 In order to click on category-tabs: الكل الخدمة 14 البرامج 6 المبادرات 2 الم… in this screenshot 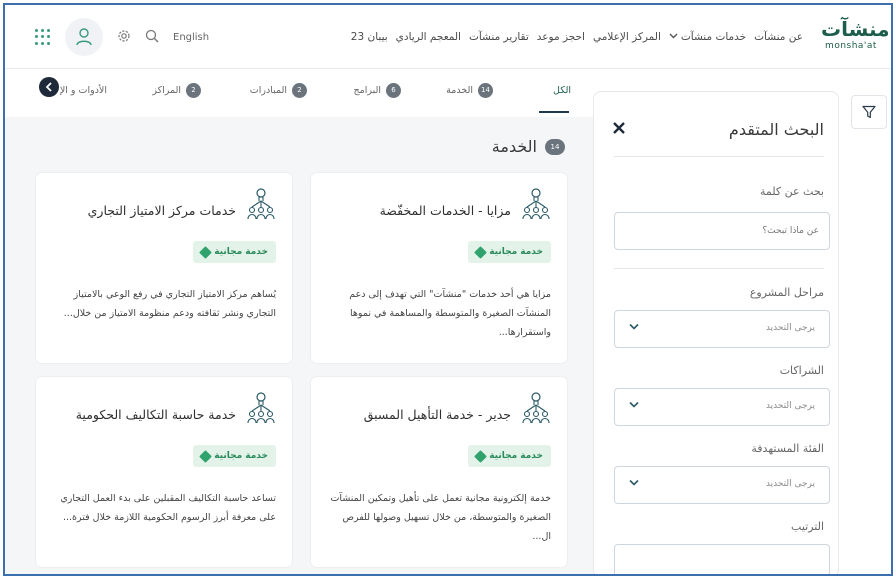, I will do `click(306, 92)`.